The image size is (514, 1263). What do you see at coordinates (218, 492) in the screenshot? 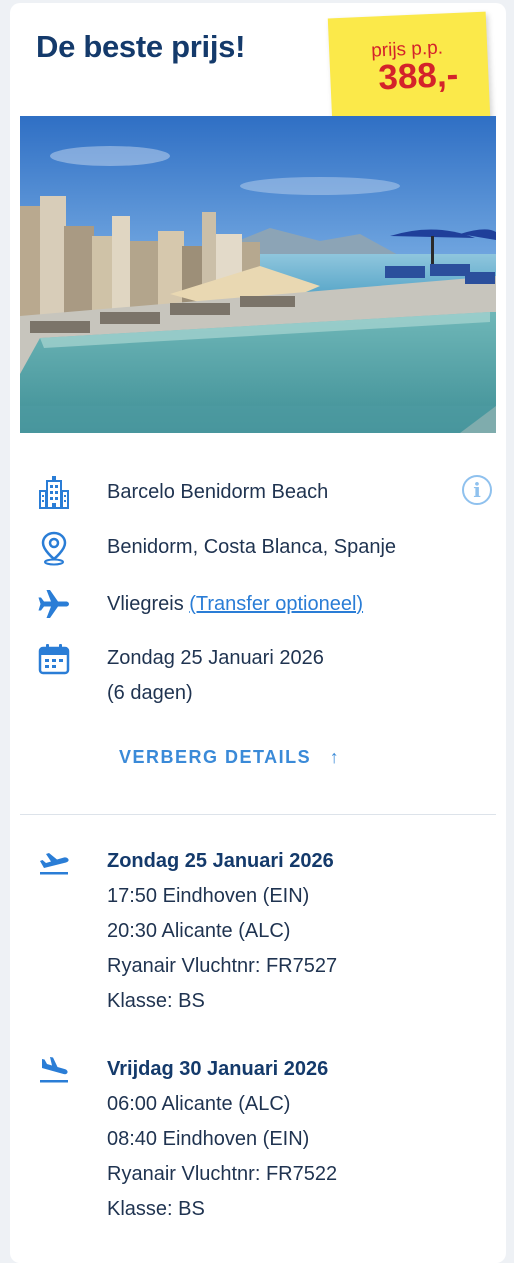
I see `hotel-name: Barcelo Benidorm Beach` at bounding box center [218, 492].